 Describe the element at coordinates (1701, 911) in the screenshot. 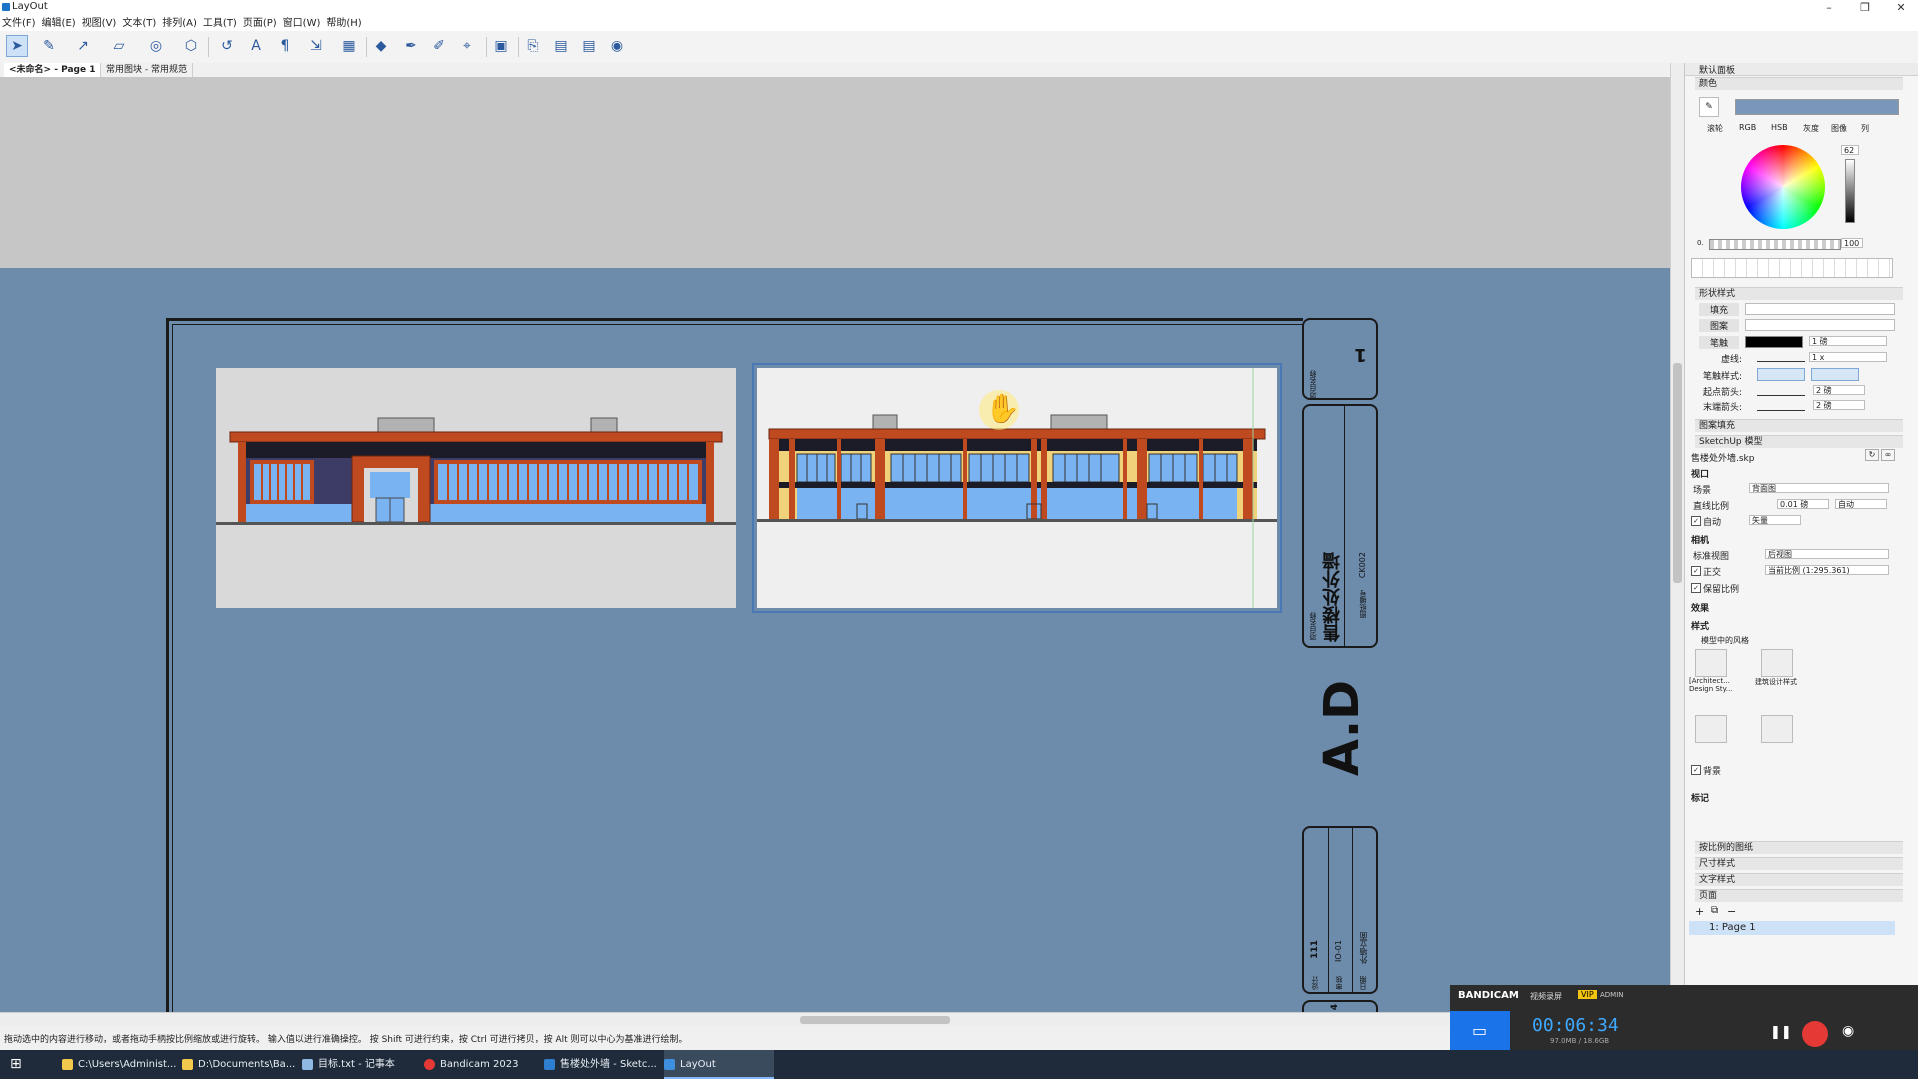

I see `add-page-button: +` at that location.